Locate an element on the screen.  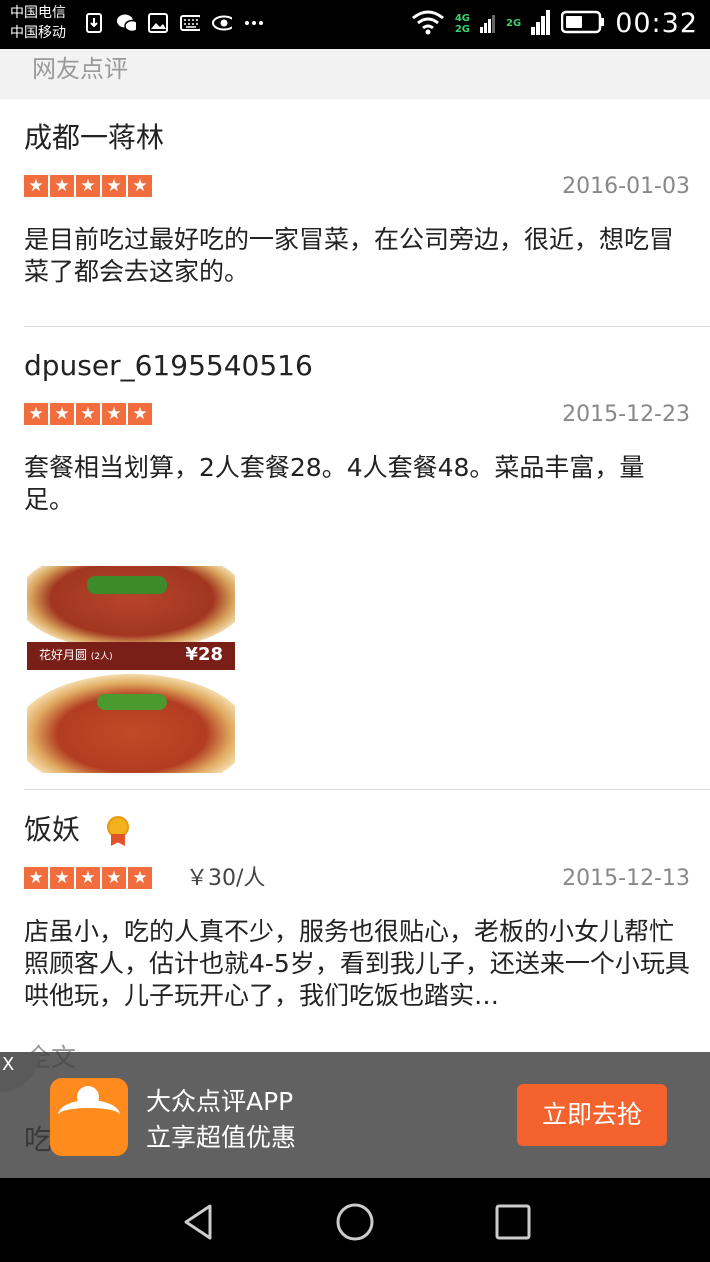
rating-row: ★ ★ ★ ★ ★ 2015-12-23 is located at coordinates (367, 415).